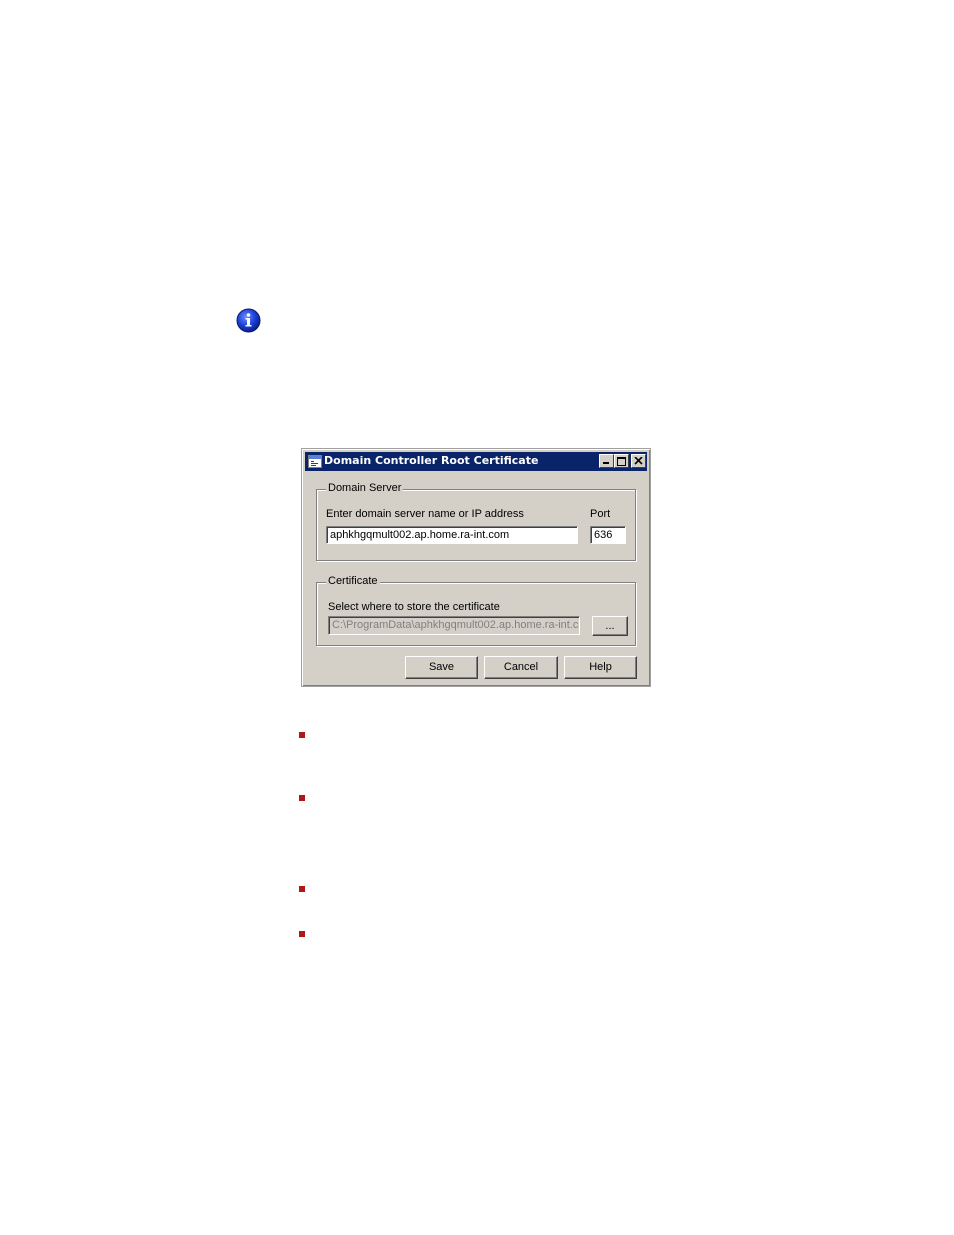  I want to click on certificate-legend: Certificate, so click(353, 581).